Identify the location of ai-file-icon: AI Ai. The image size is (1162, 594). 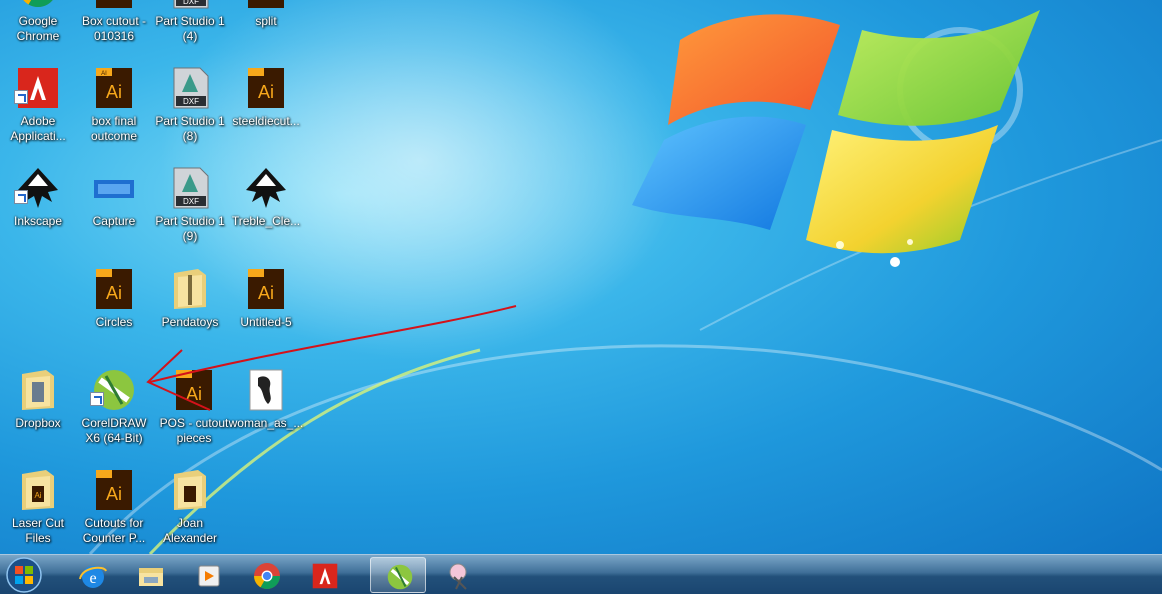
(114, 88).